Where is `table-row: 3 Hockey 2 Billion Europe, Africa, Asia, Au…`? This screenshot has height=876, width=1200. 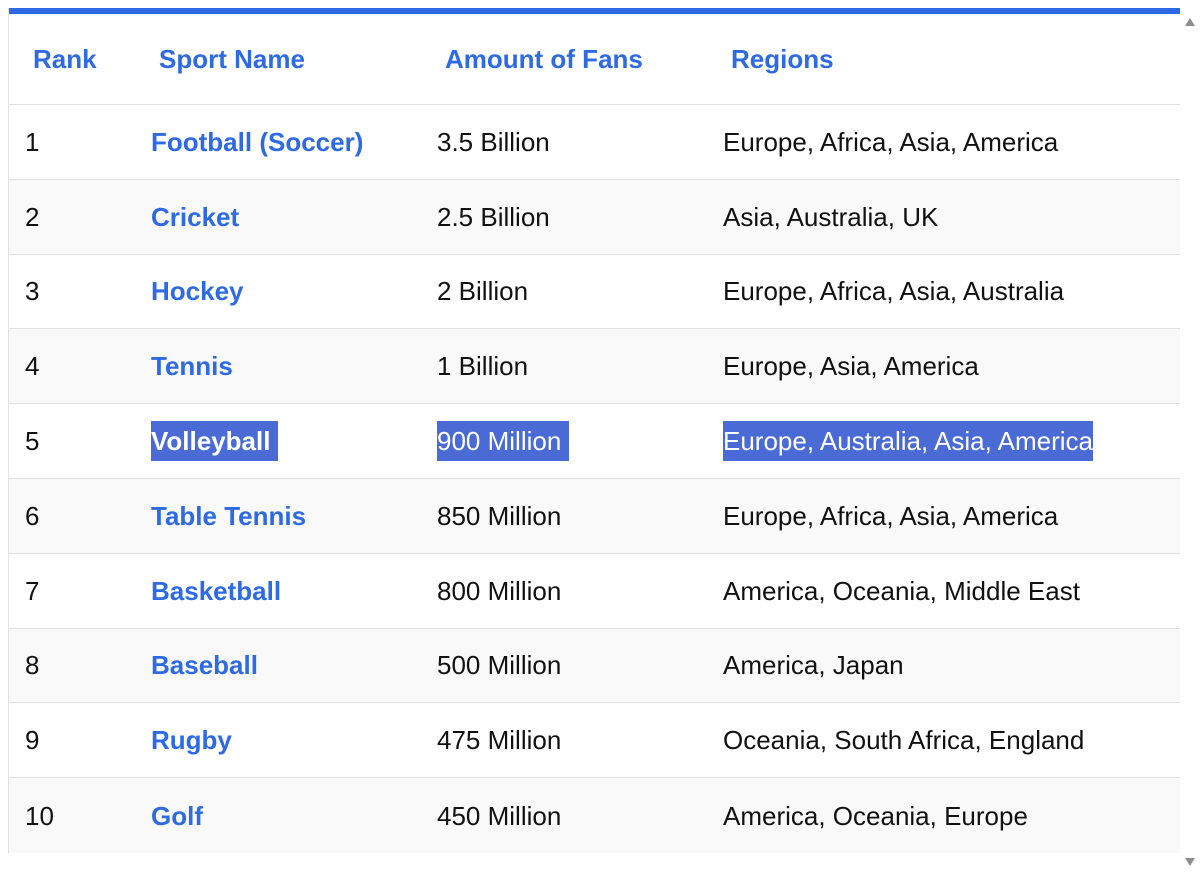
table-row: 3 Hockey 2 Billion Europe, Africa, Asia, Au… is located at coordinates (594, 292).